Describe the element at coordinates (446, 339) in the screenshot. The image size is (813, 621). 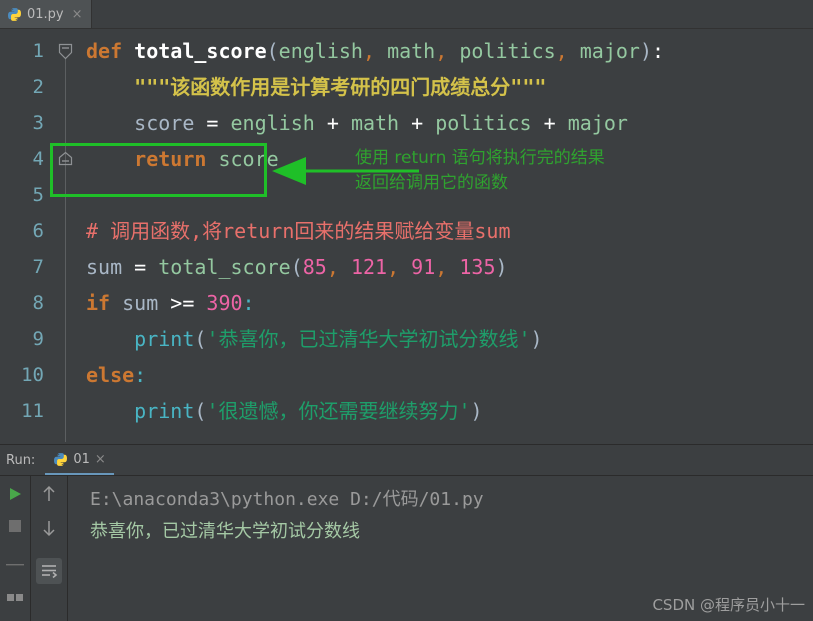
I see `code-line: print('恭喜你，已过清华大学初试分数线')` at that location.